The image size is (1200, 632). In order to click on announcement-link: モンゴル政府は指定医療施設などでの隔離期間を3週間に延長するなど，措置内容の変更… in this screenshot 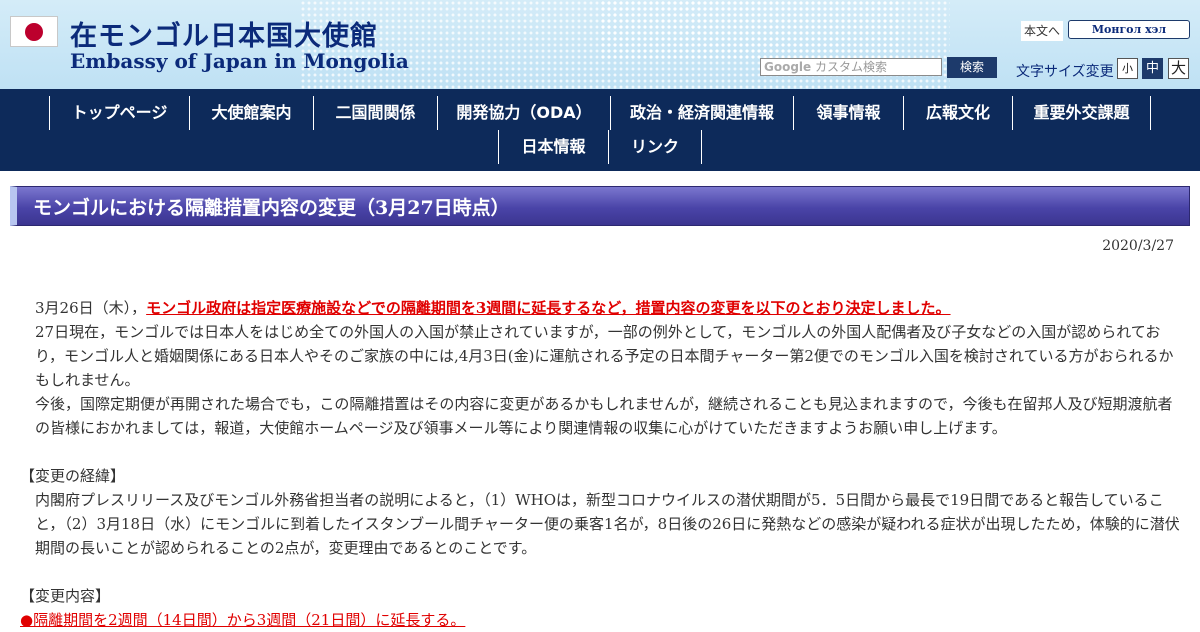, I will do `click(548, 308)`.